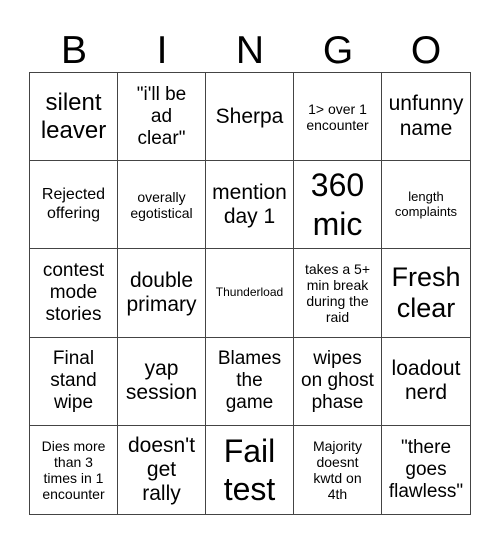 This screenshot has width=500, height=544. I want to click on header-letter-i: I, so click(162, 50).